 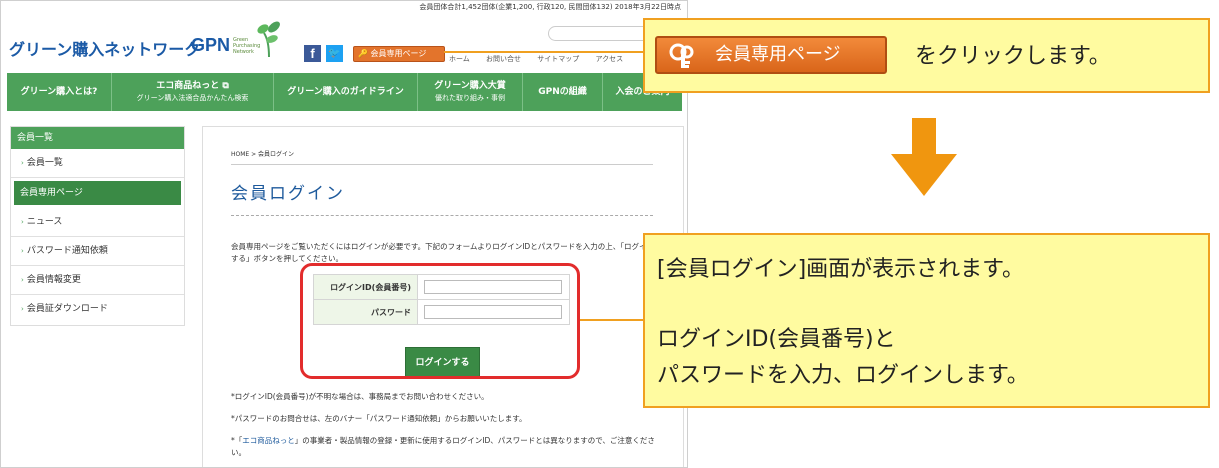 What do you see at coordinates (363, 53) in the screenshot?
I see `key-icon: 🔑` at bounding box center [363, 53].